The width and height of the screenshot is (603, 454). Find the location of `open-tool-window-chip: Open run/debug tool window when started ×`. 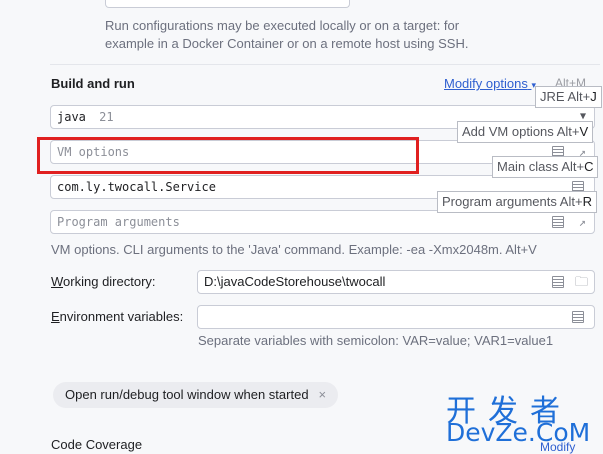

open-tool-window-chip: Open run/debug tool window when started × is located at coordinates (196, 395).